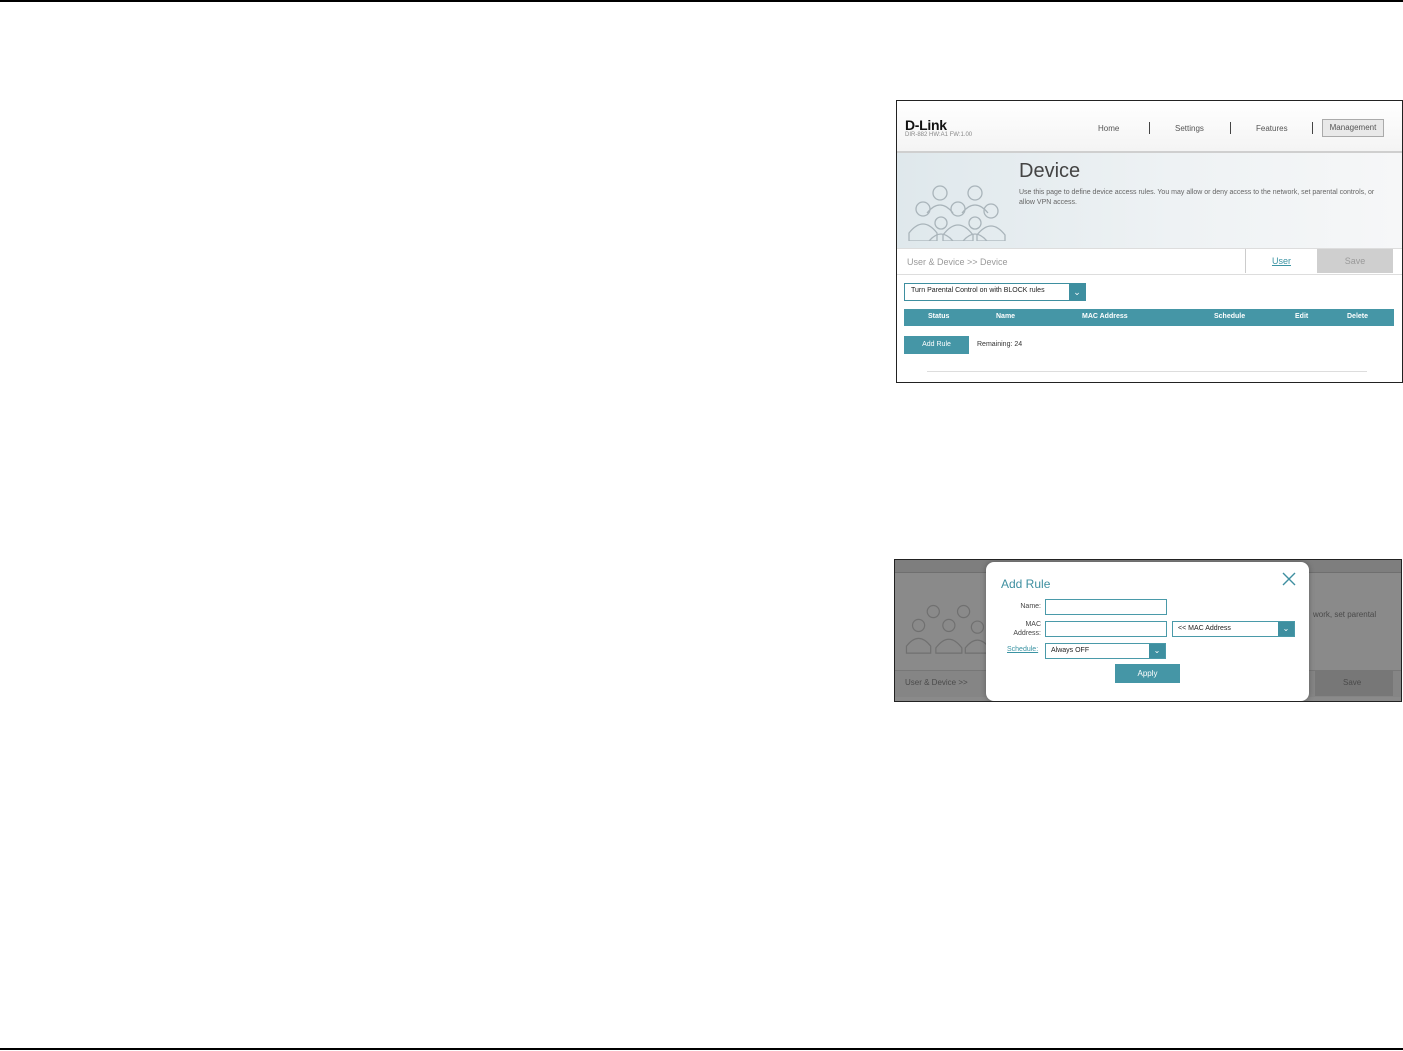  Describe the element at coordinates (701, 1) in the screenshot. I see `top-rule` at that location.